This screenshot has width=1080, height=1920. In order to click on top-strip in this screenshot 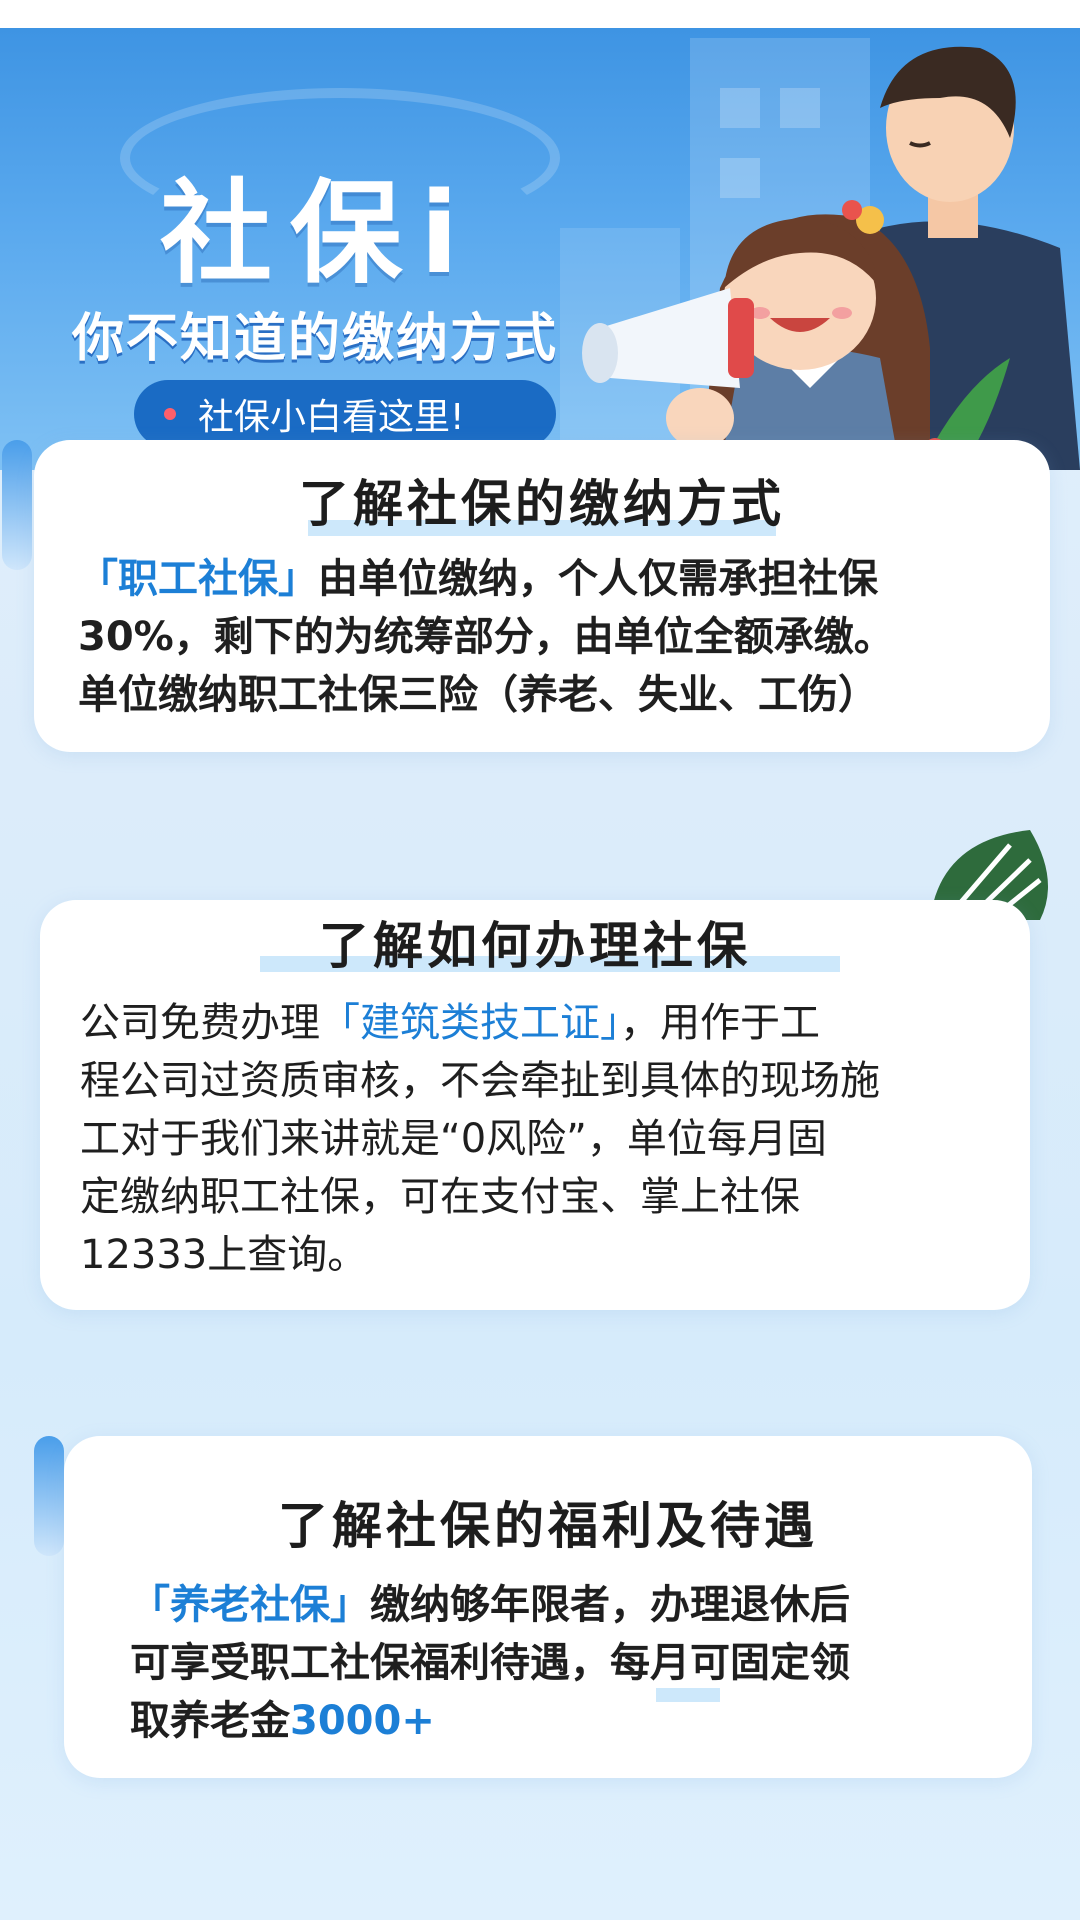, I will do `click(540, 14)`.